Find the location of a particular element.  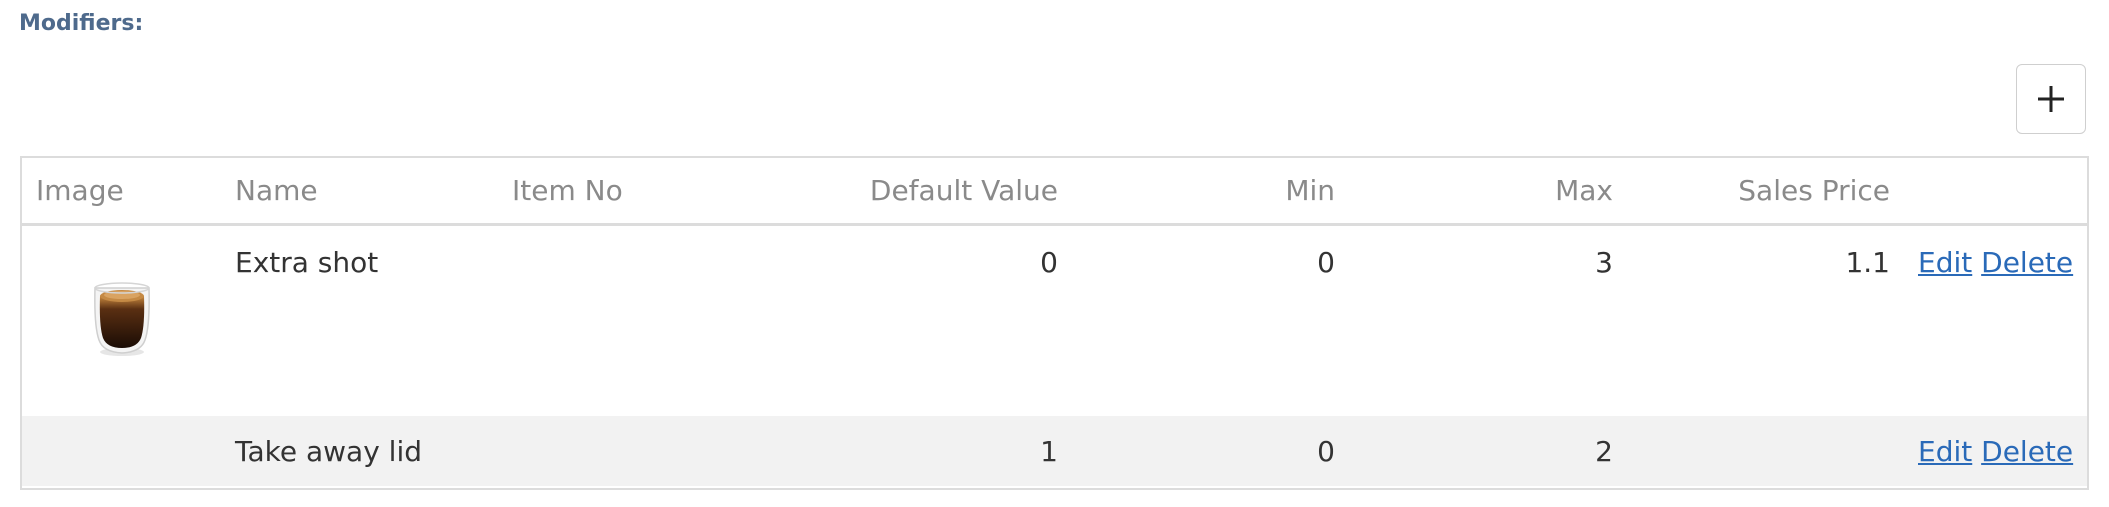

column-header-name: Name is located at coordinates (276, 190).